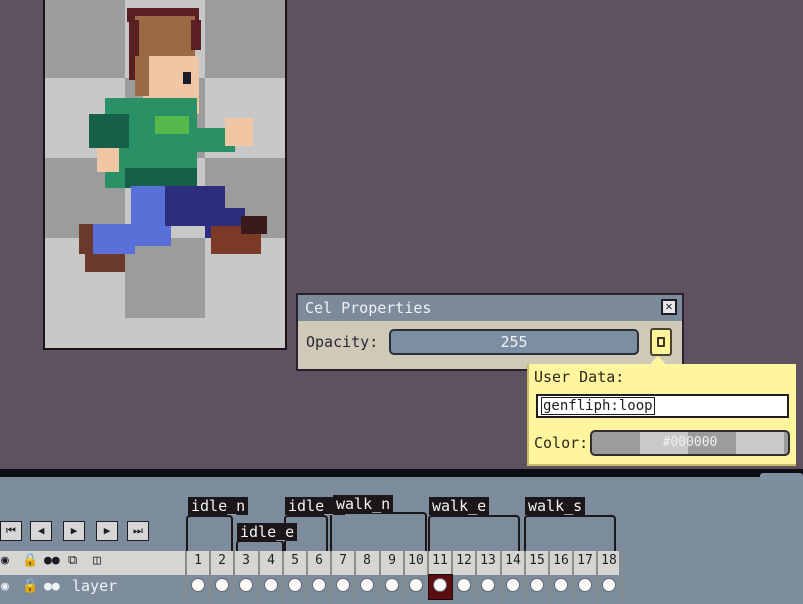  Describe the element at coordinates (598, 406) in the screenshot. I see `user-data-text: genfliph:loop` at that location.